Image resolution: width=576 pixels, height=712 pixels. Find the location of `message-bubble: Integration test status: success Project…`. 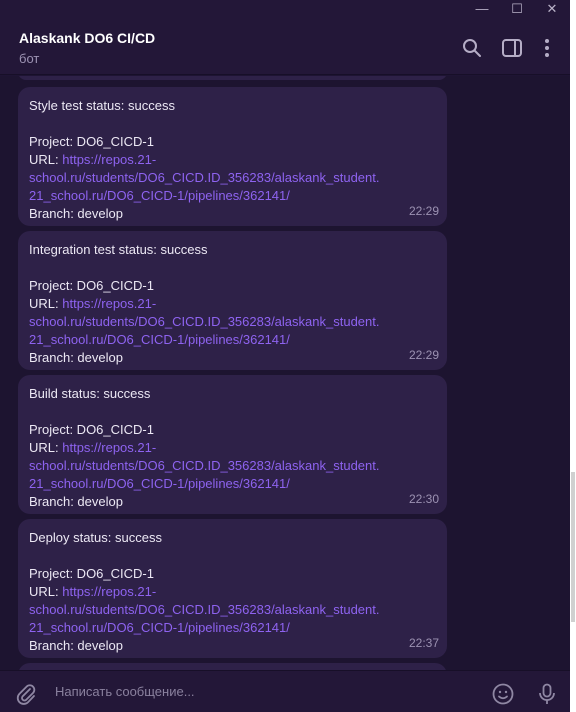

message-bubble: Integration test status: success Project… is located at coordinates (232, 300).